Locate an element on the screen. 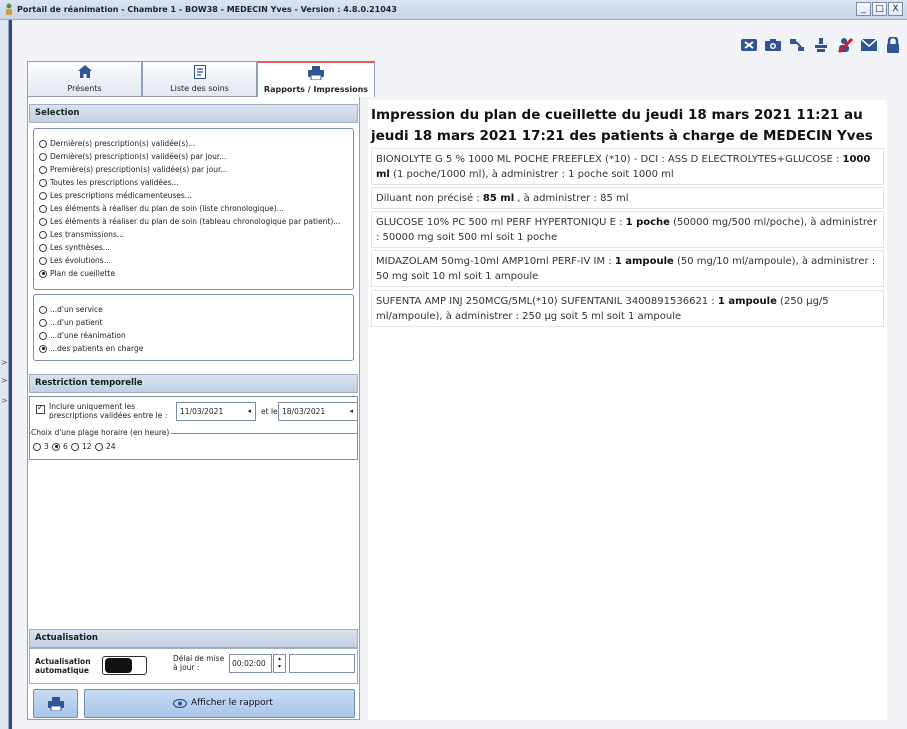 This screenshot has width=907, height=729. auto-update-toggle is located at coordinates (124, 665).